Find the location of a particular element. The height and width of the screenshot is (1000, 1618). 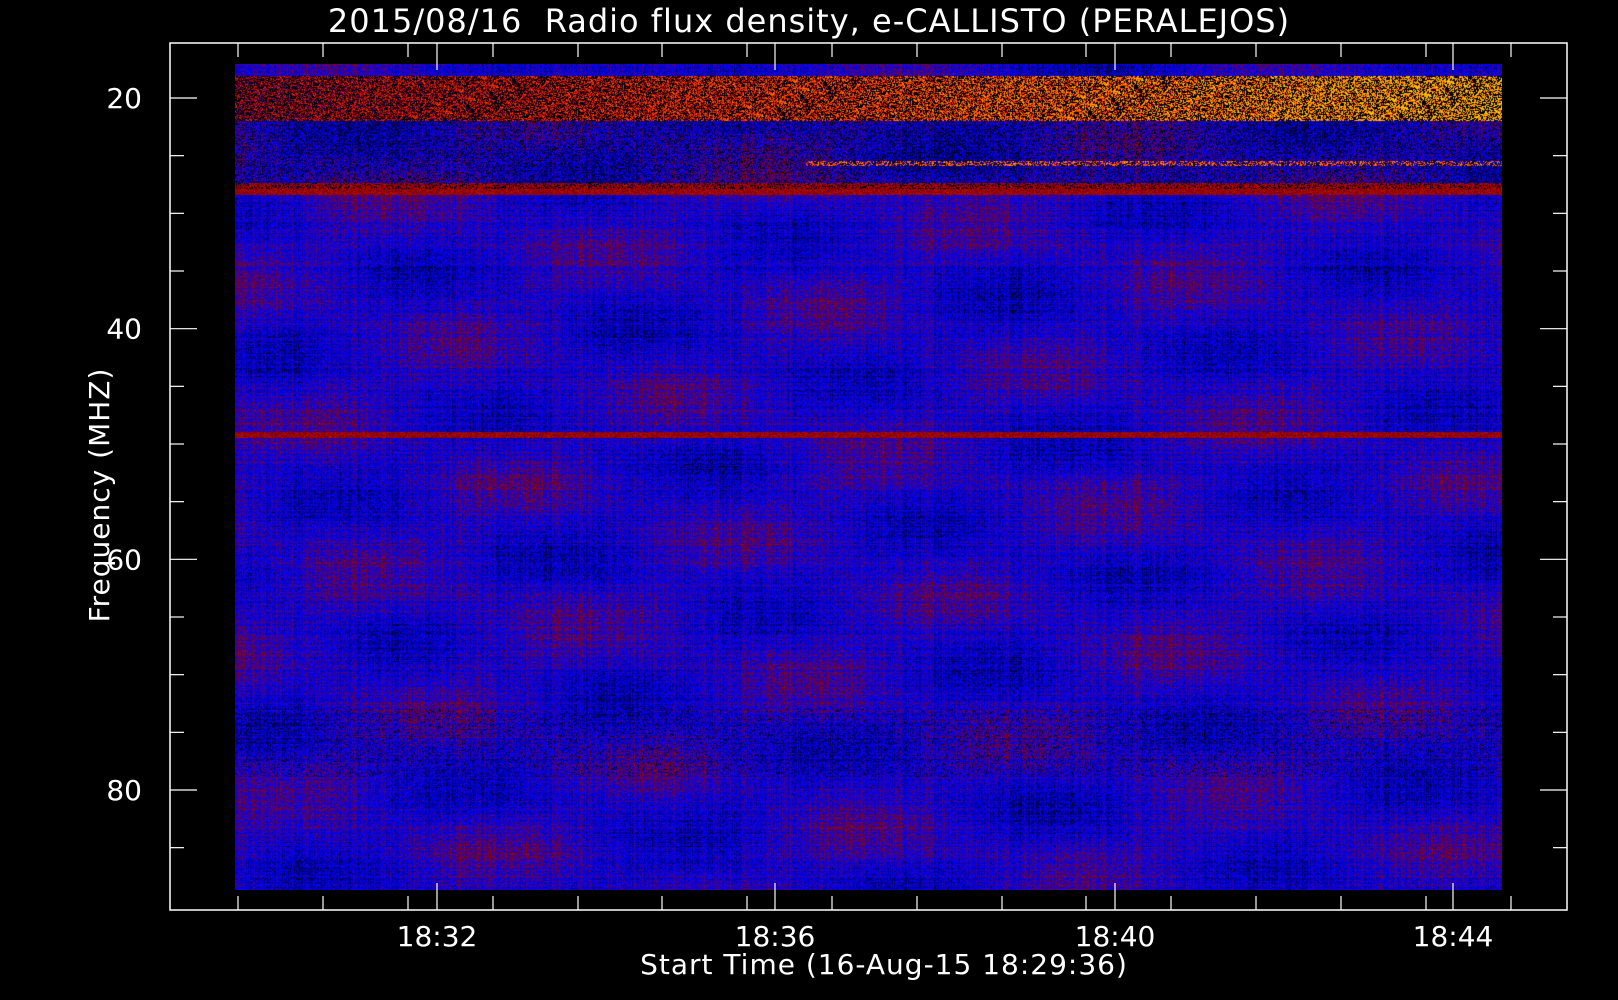

x-axis-label: Start Time (16-Aug-15 18:29:36) is located at coordinates (884, 964).